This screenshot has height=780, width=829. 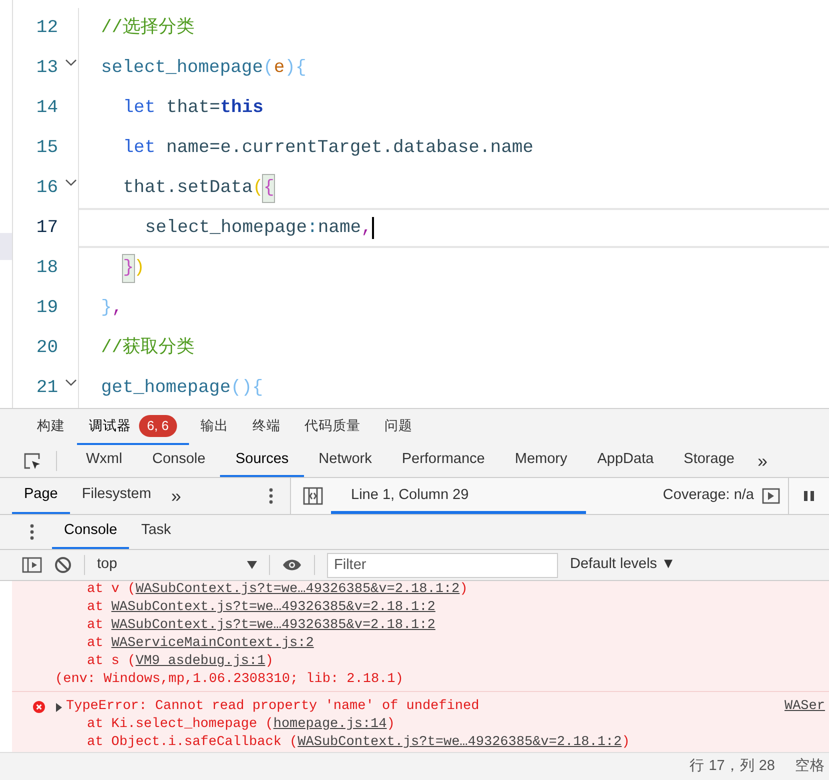 I want to click on text-cursor, so click(x=373, y=228).